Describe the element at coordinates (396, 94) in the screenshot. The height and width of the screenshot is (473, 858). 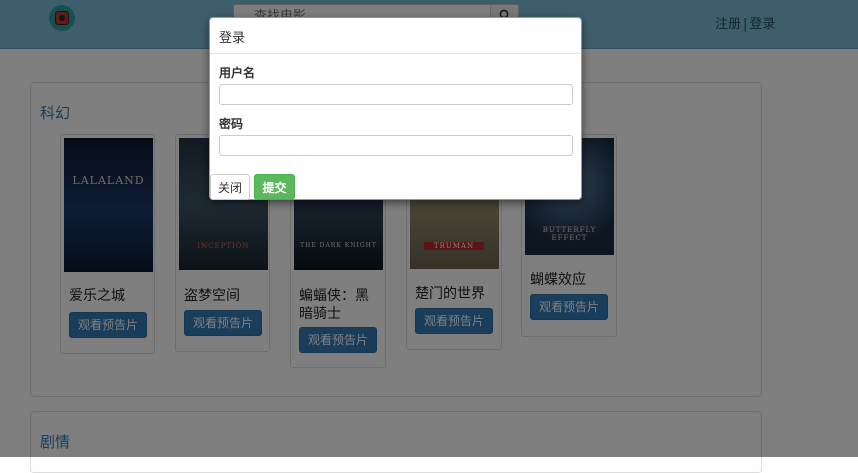
I see `username-field` at that location.